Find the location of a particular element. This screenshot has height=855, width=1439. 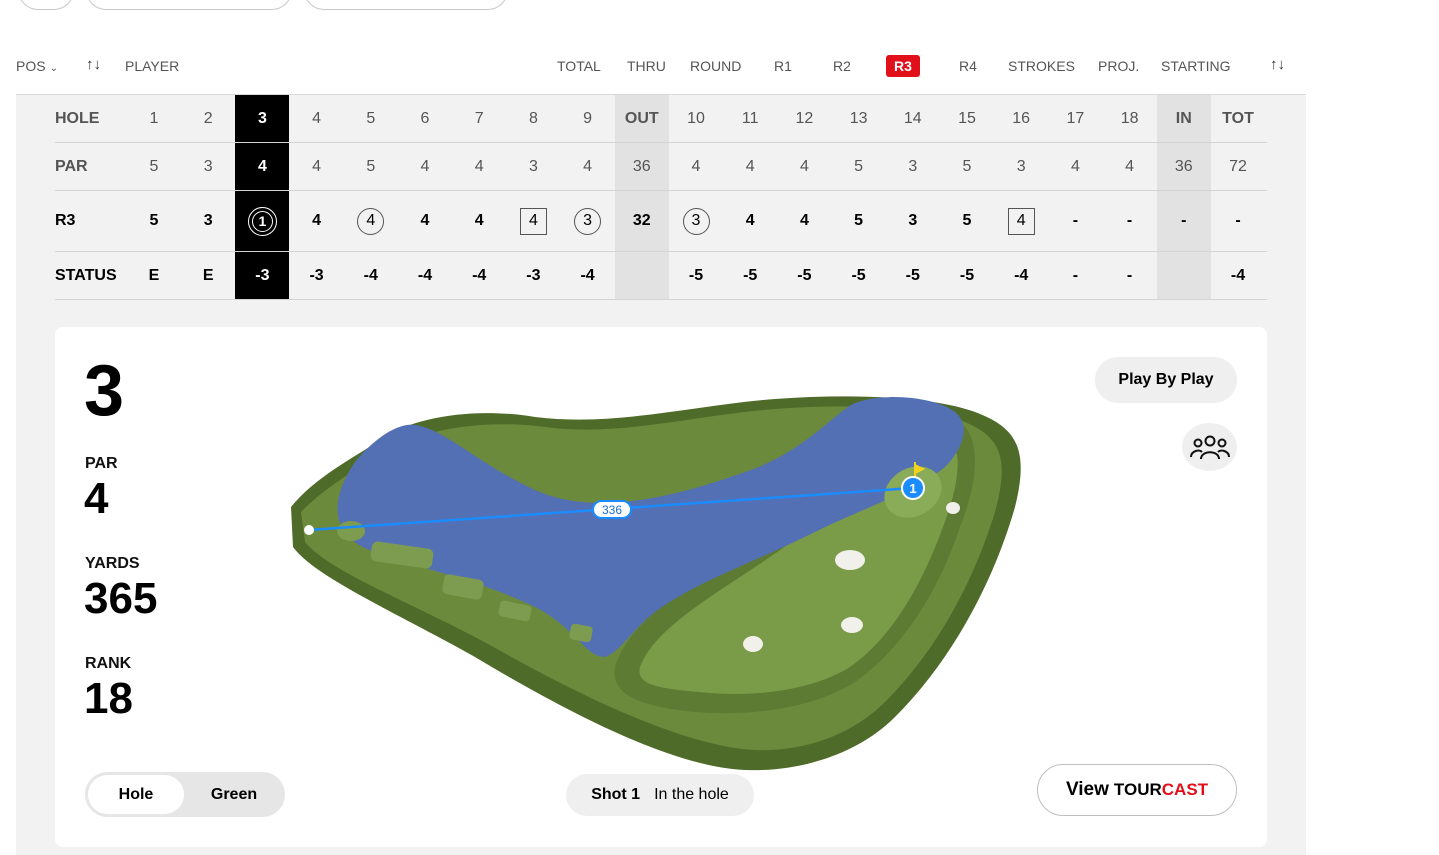

r1-column-header: R1 is located at coordinates (783, 66).